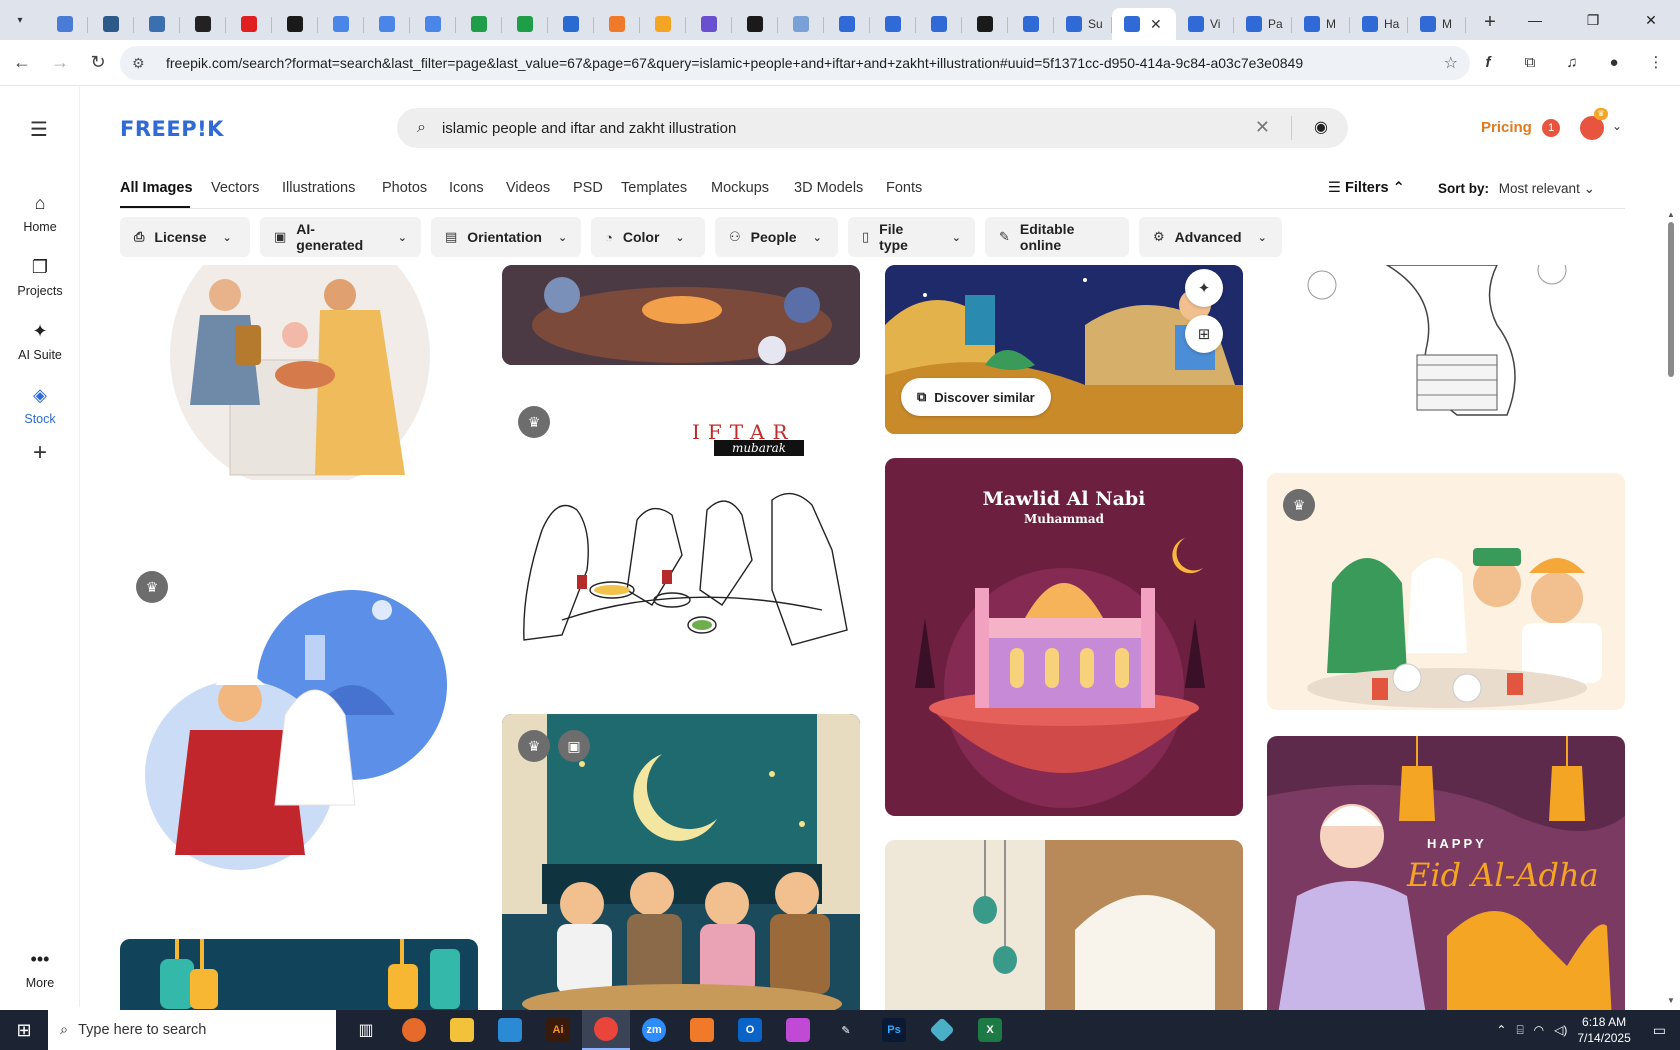 The height and width of the screenshot is (1050, 1680). Describe the element at coordinates (192, 1030) in the screenshot. I see `taskbar-search: ⌕ Type here to search` at that location.